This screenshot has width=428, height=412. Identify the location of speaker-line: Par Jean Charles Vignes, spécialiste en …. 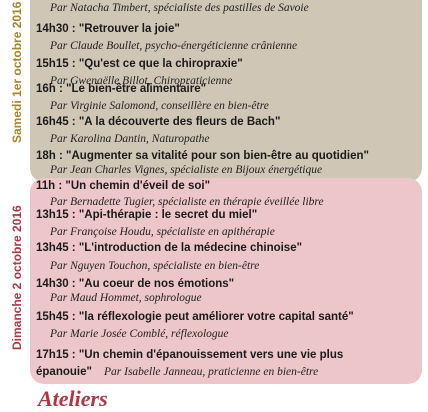
(186, 170).